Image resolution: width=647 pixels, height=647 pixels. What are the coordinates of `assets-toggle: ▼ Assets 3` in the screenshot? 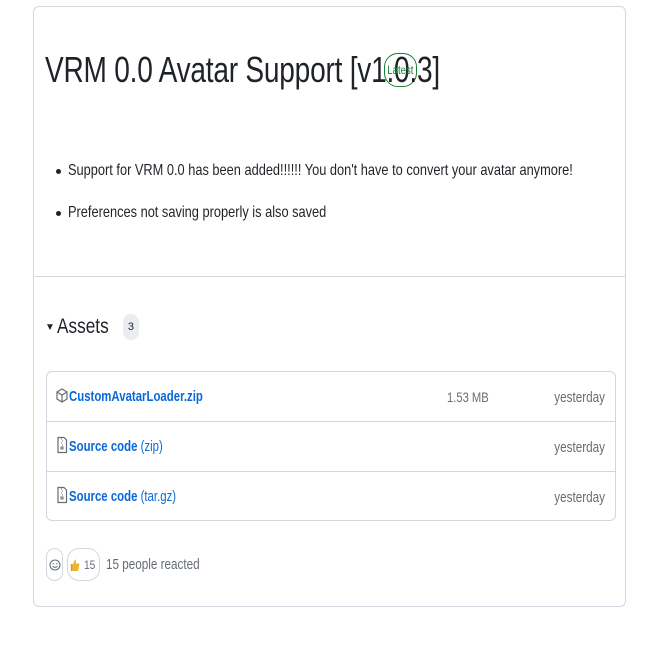 It's located at (92, 327).